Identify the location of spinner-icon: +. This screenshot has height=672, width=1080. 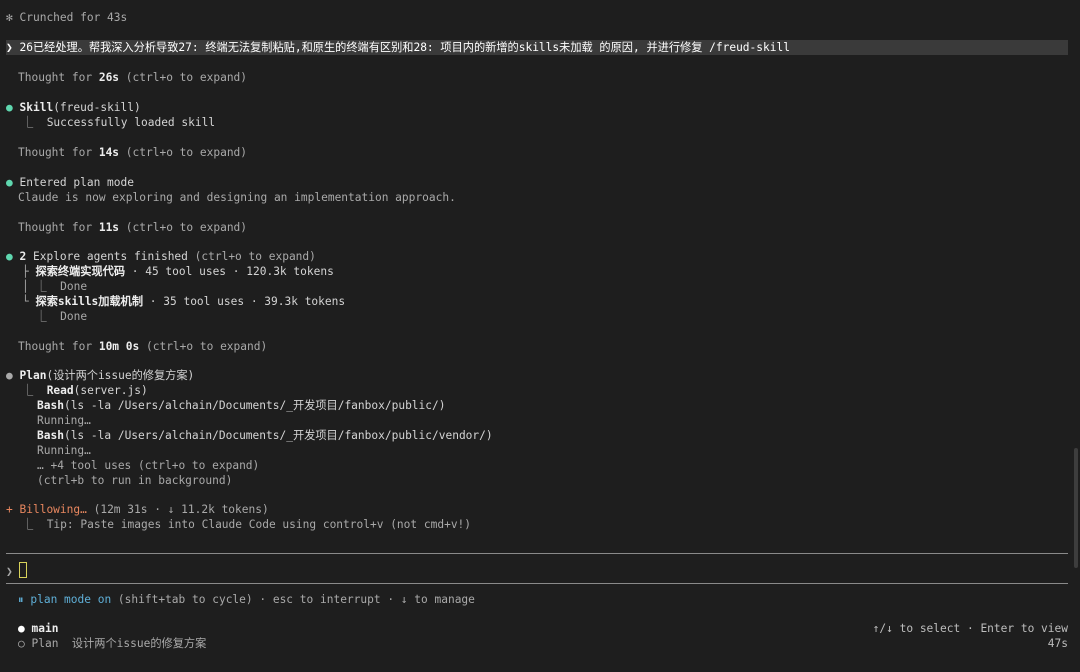
(9, 509).